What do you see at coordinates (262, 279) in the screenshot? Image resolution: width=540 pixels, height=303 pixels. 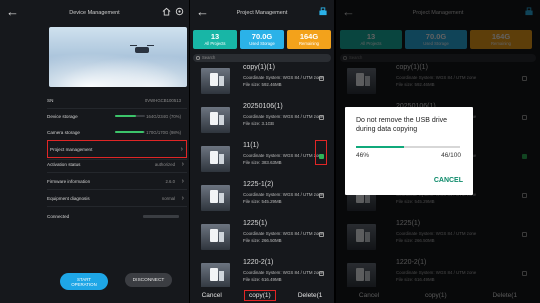 I see `file-size: File size: 616.49MB` at bounding box center [262, 279].